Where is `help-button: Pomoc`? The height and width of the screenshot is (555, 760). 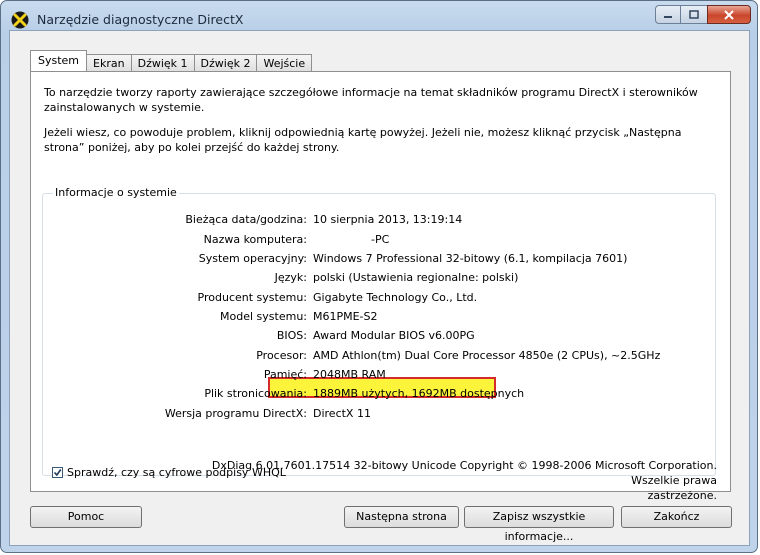
help-button: Pomoc is located at coordinates (86, 517).